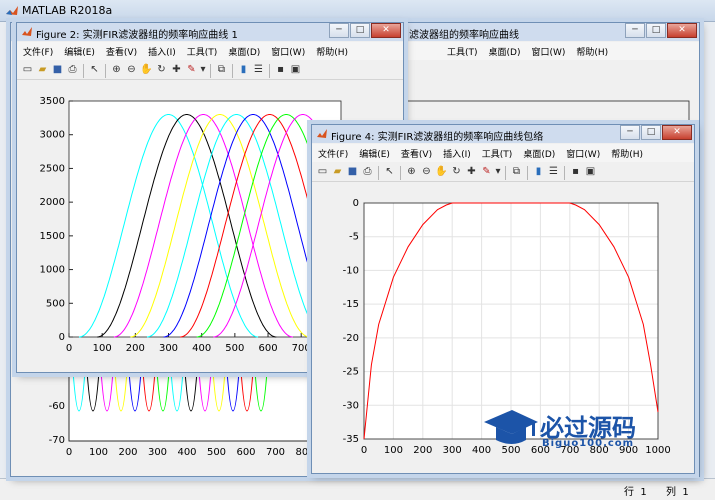  What do you see at coordinates (12, 10) in the screenshot?
I see `matlab-logo-icon` at bounding box center [12, 10].